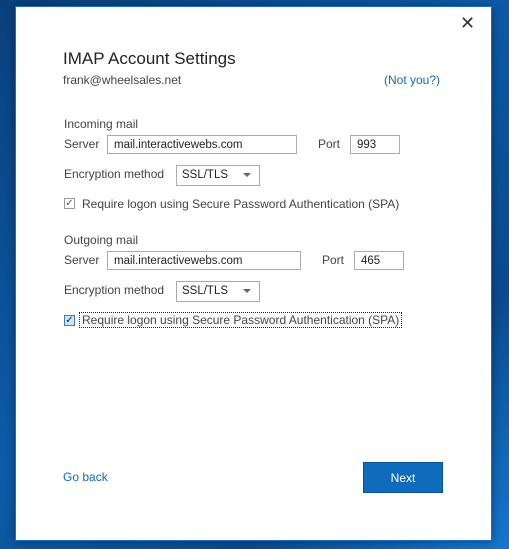 Image resolution: width=509 pixels, height=549 pixels. I want to click on incoming-heading: Incoming mail, so click(101, 124).